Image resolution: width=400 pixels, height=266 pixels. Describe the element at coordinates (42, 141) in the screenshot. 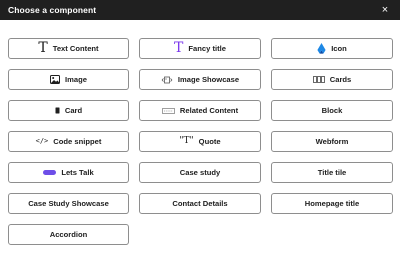

I see `code-icon: </>` at that location.